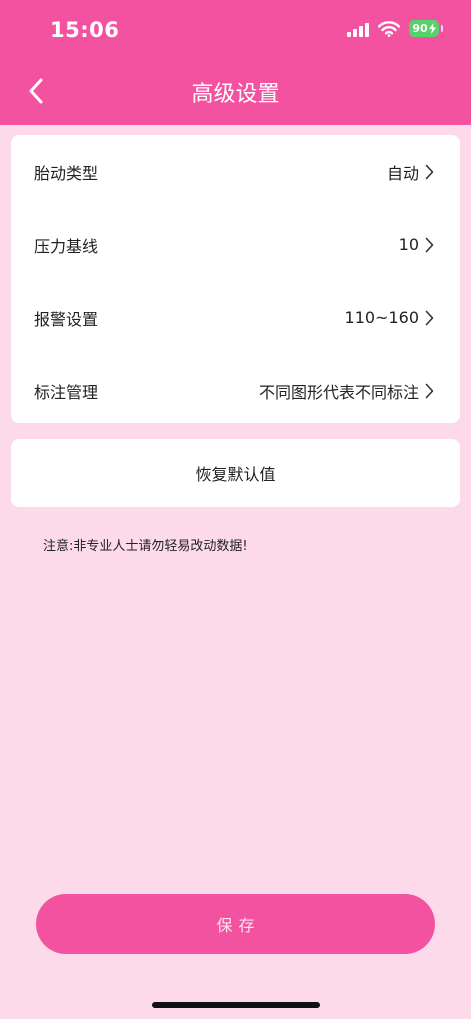 This screenshot has height=1019, width=471. Describe the element at coordinates (85, 30) in the screenshot. I see `status-time: 15:06` at that location.